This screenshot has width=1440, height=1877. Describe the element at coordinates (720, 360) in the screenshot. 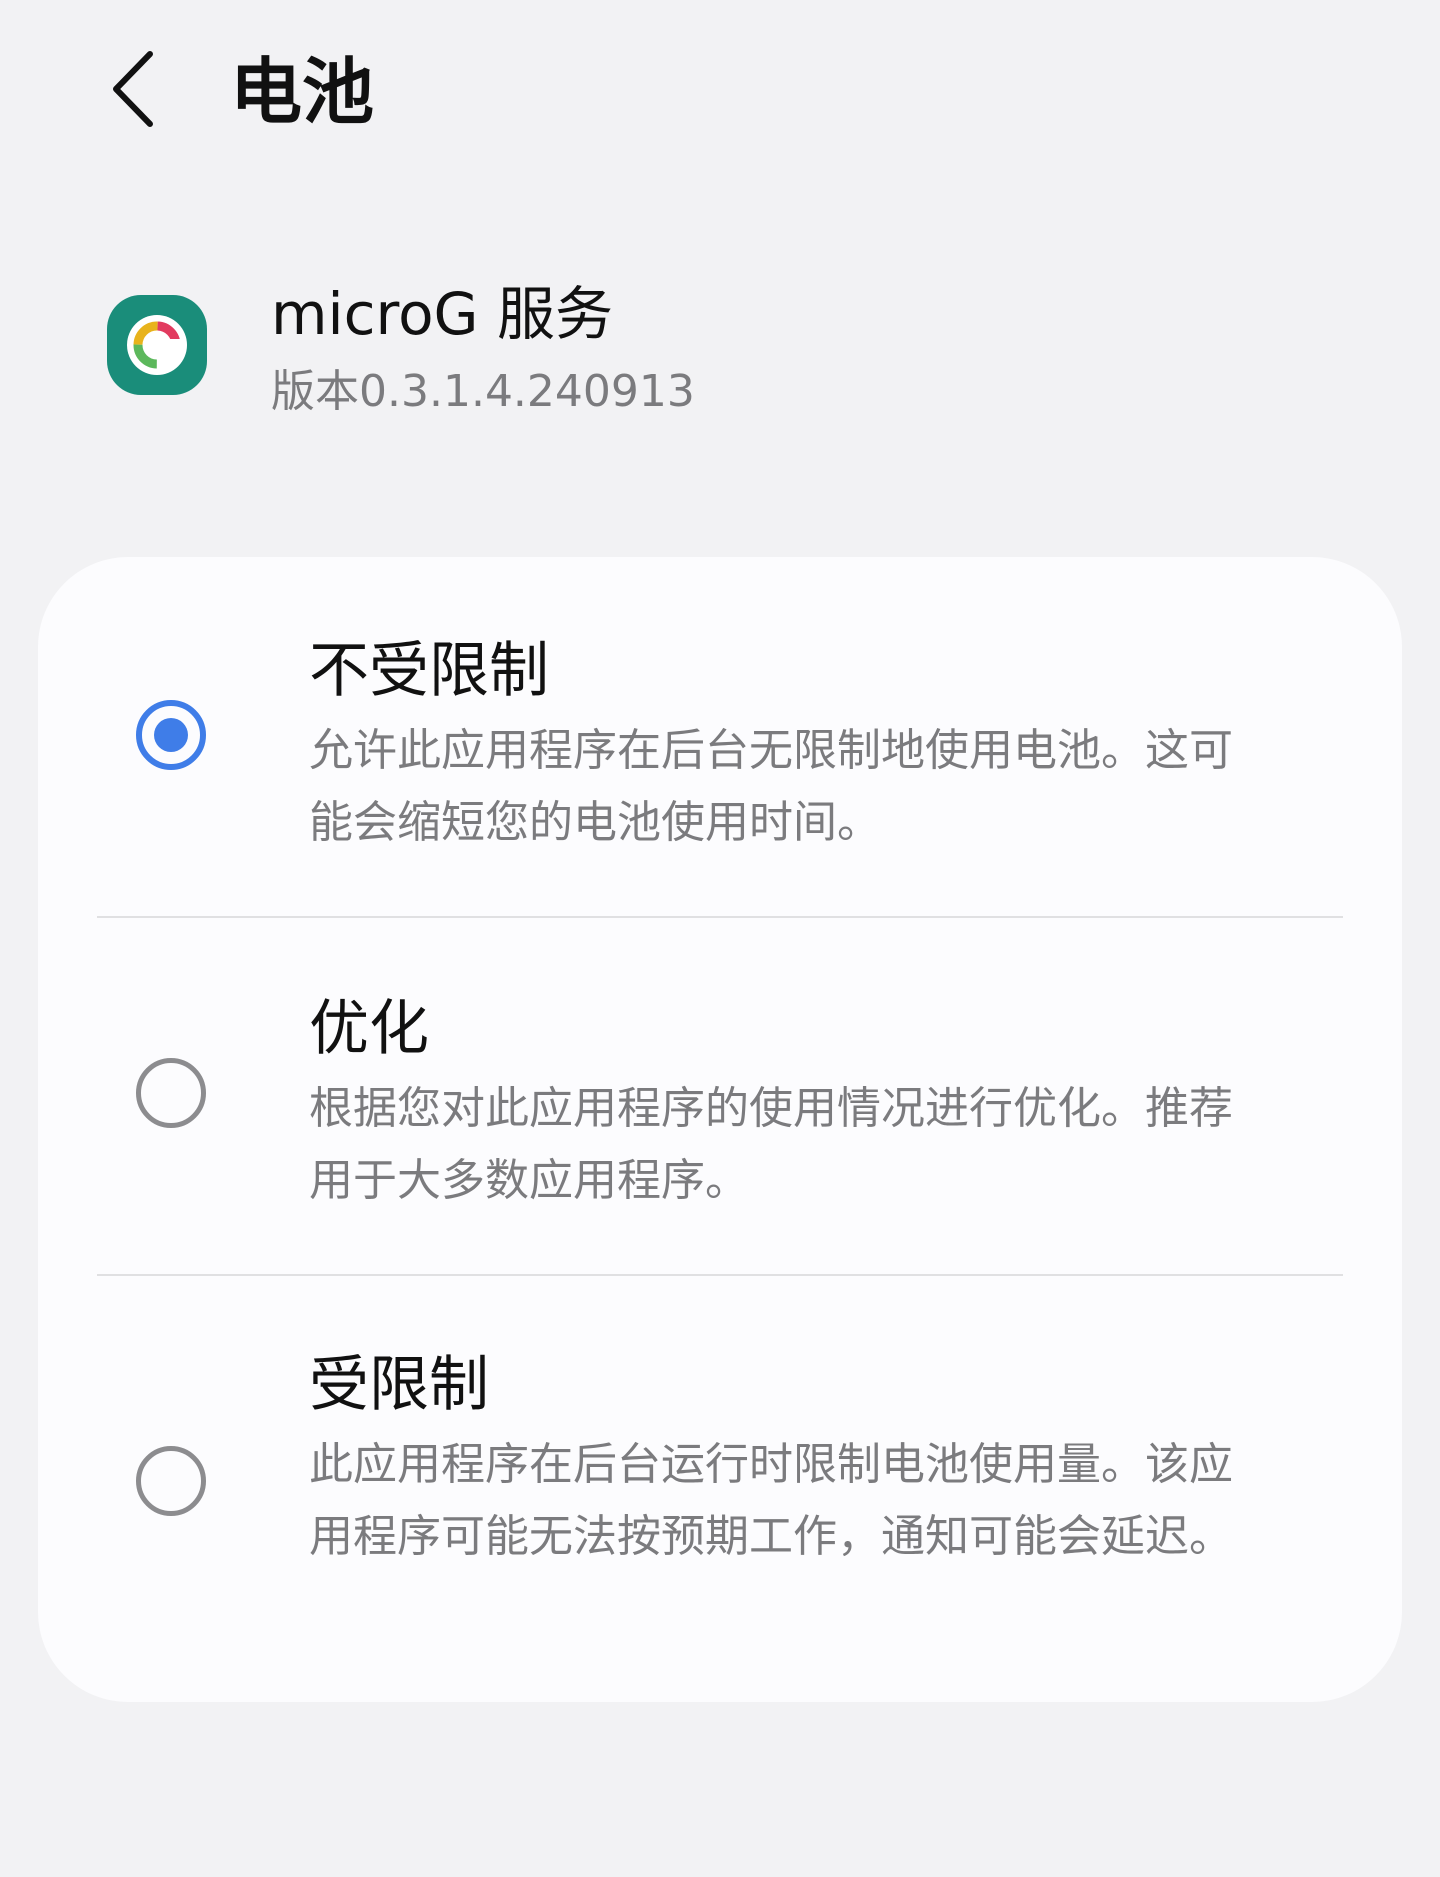

I see `app-info-header: microG 服务 版本0.3.1.4.240913` at that location.